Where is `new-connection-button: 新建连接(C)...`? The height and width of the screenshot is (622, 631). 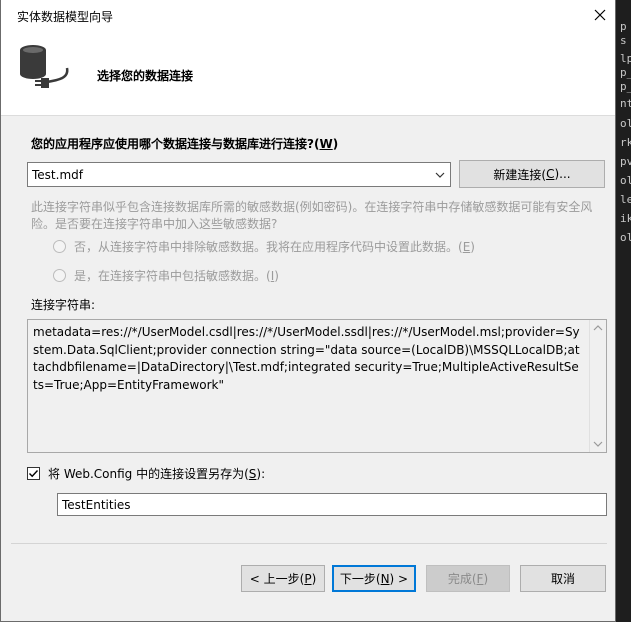
new-connection-button: 新建连接(C)... is located at coordinates (532, 174).